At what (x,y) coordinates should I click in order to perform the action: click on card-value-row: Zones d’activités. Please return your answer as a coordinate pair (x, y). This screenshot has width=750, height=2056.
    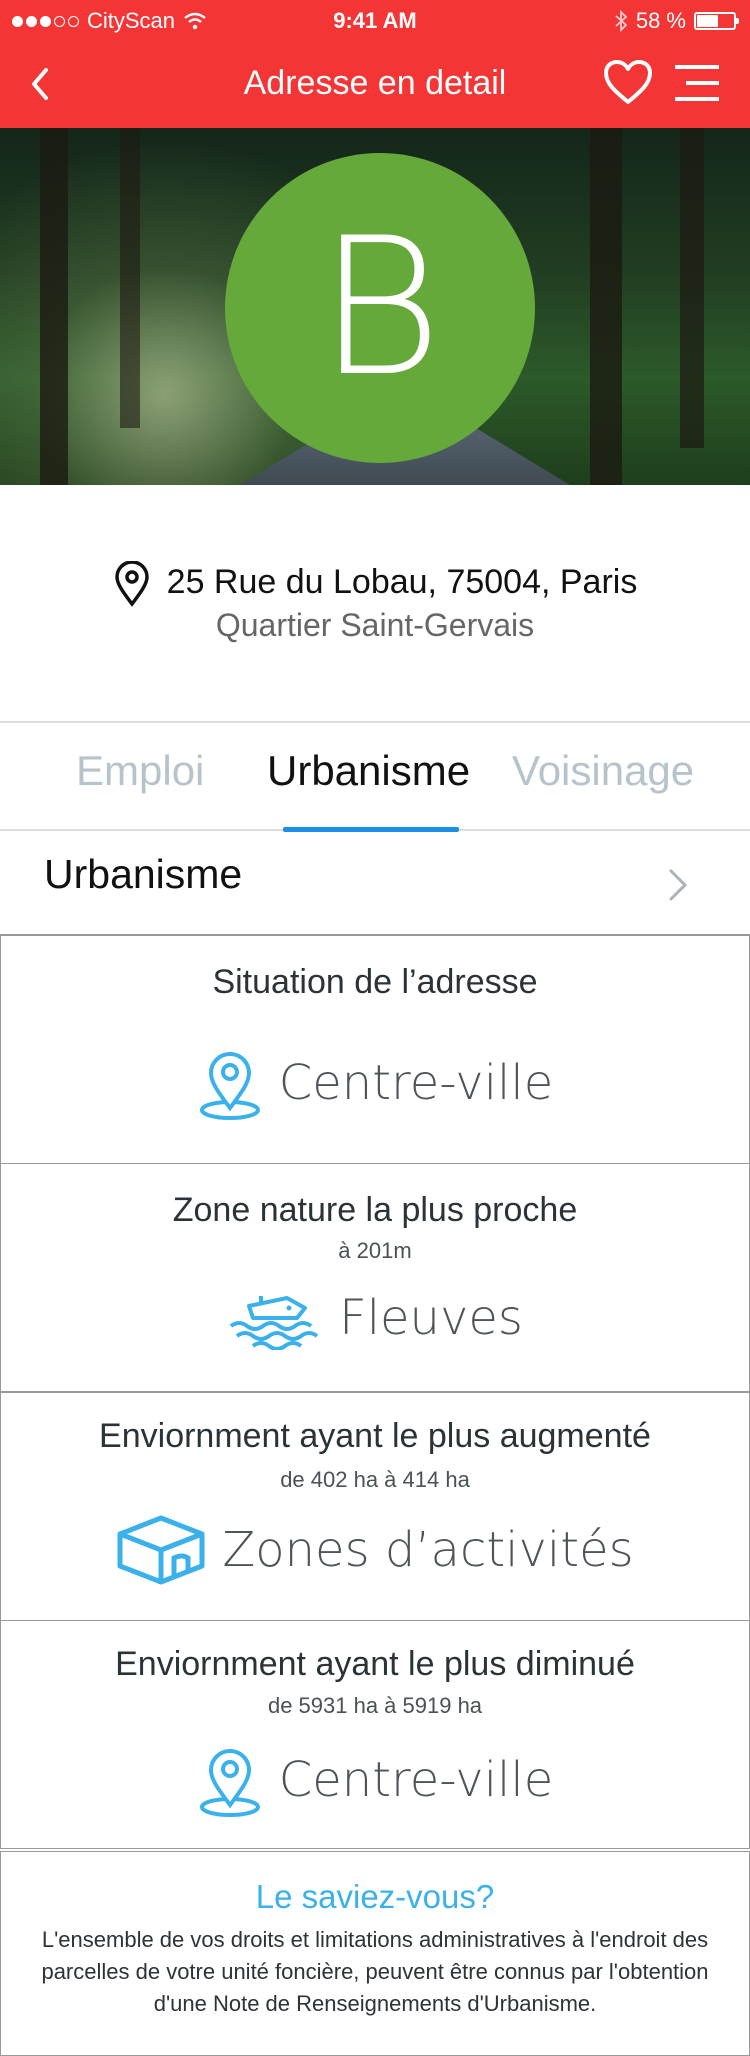
    Looking at the image, I should click on (375, 1550).